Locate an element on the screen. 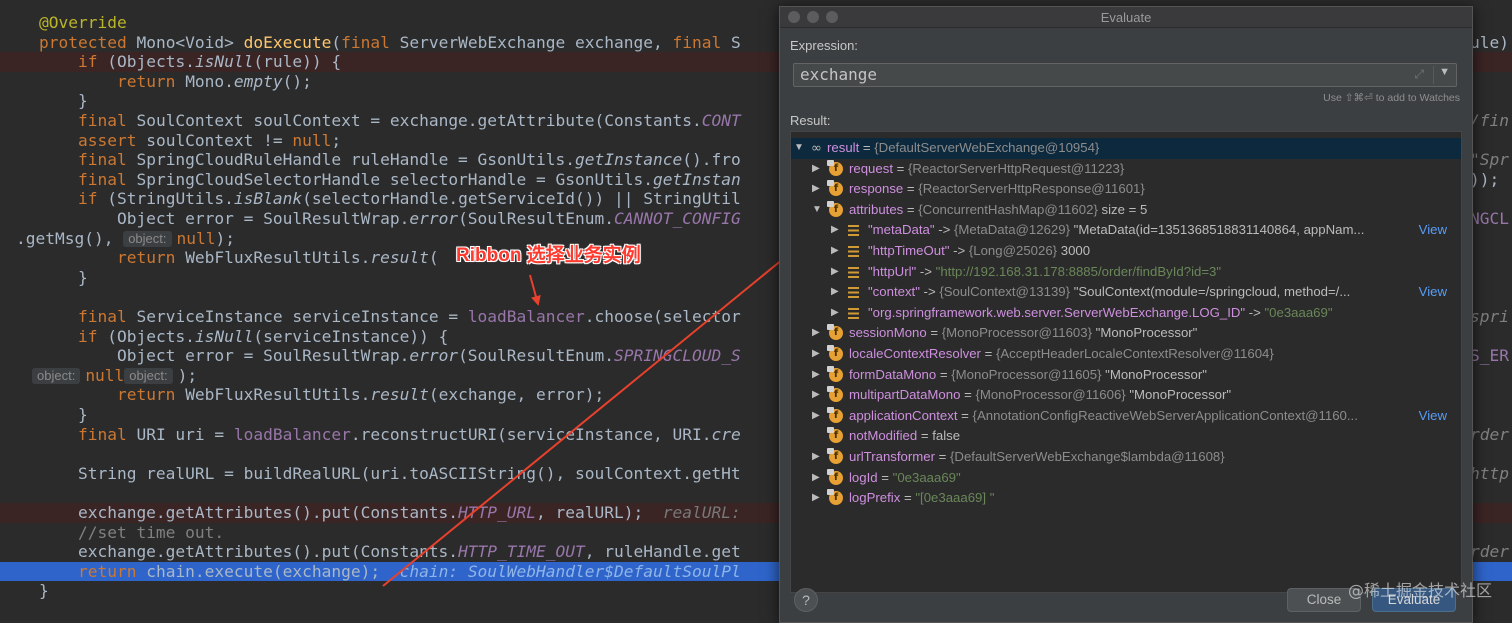 The image size is (1512, 623). node-val: {ReactorServerHttpResponse@11601} is located at coordinates (1031, 189).